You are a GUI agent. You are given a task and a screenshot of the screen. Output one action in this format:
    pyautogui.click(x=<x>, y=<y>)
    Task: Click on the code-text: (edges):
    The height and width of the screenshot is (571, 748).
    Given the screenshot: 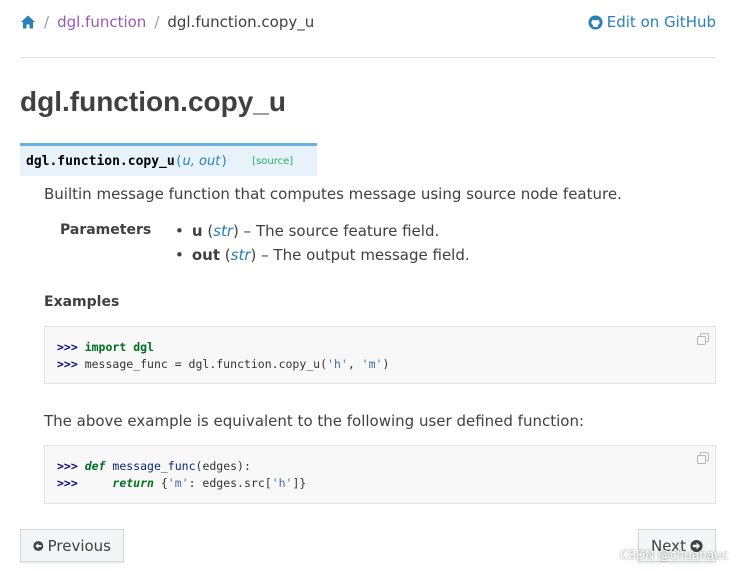 What is the action you would take?
    pyautogui.click(x=223, y=466)
    